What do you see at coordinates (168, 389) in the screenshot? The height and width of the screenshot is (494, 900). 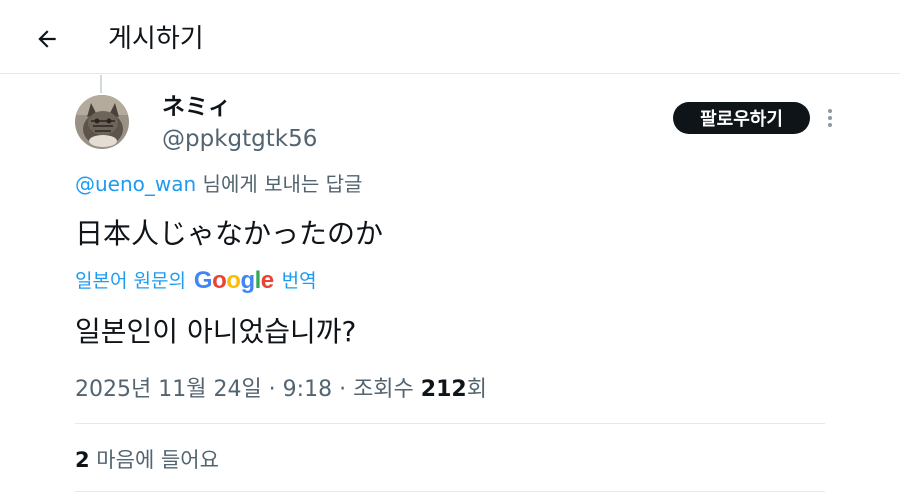 I see `post-date: 2025년 11월 24일` at bounding box center [168, 389].